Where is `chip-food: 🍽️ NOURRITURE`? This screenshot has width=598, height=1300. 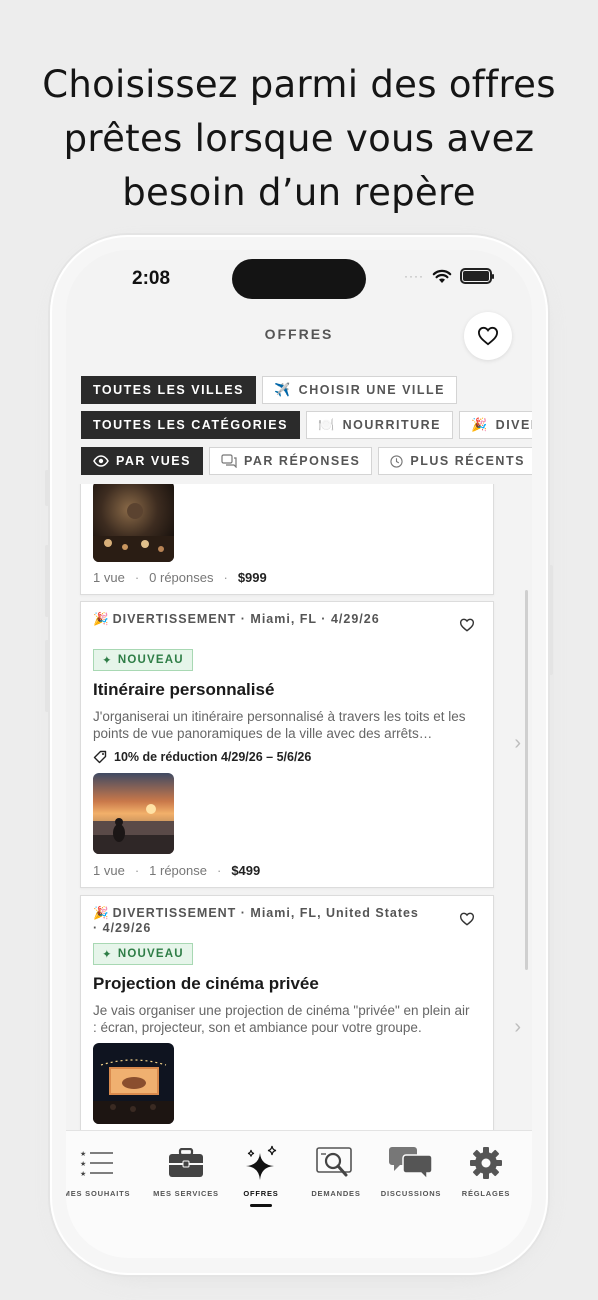 chip-food: 🍽️ NOURRITURE is located at coordinates (379, 425).